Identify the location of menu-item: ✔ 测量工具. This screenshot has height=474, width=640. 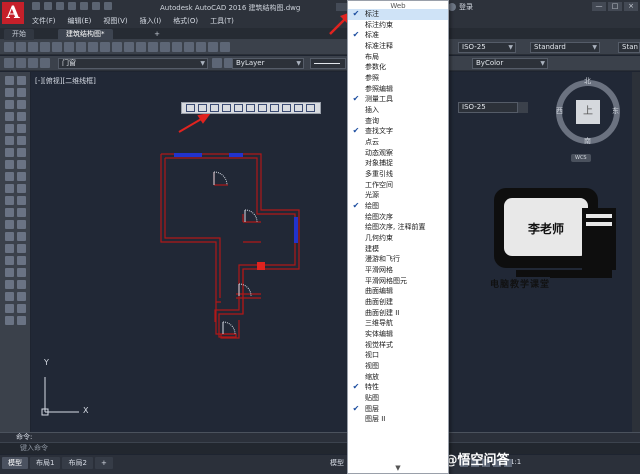
(398, 99).